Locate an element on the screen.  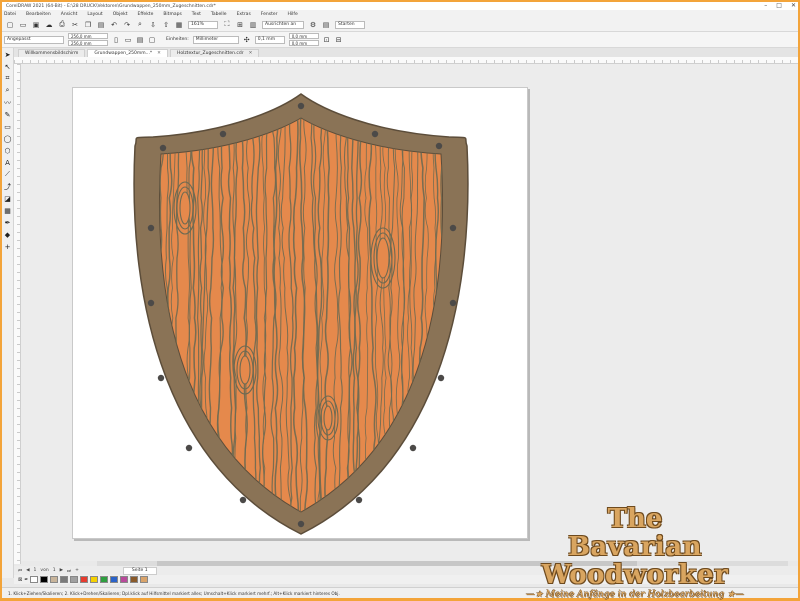
horizontal-ruler is located at coordinates (406, 60).